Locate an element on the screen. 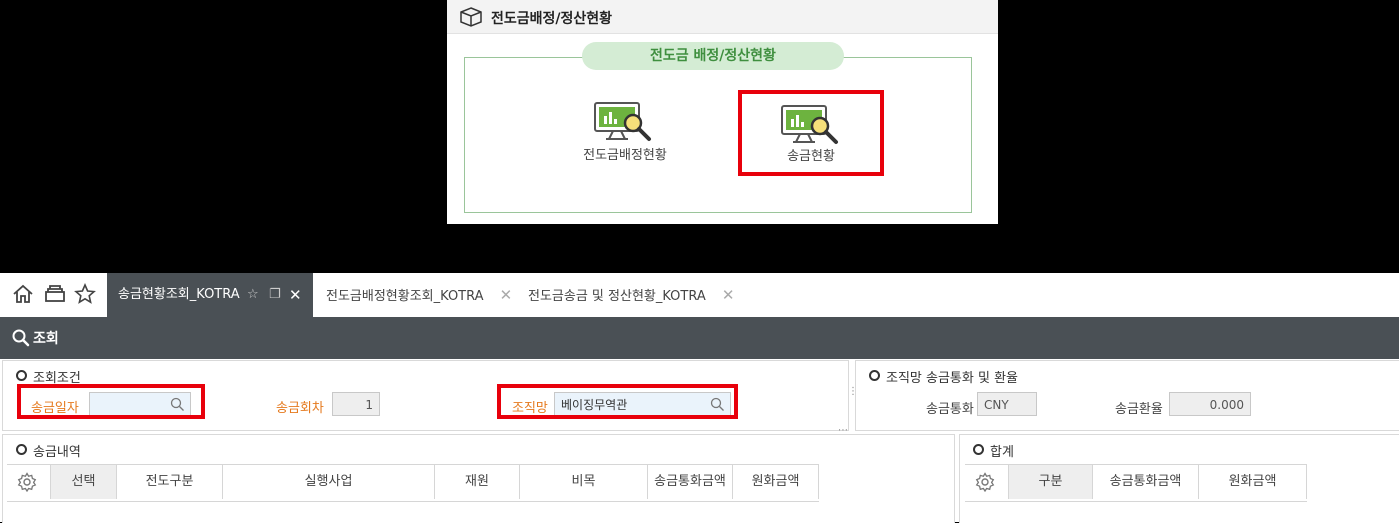 The height and width of the screenshot is (523, 1399). currency-rate-section: 조직망 송금통화 및 환율 송금통화 CNY 송금환율 0.000 is located at coordinates (1127, 395).